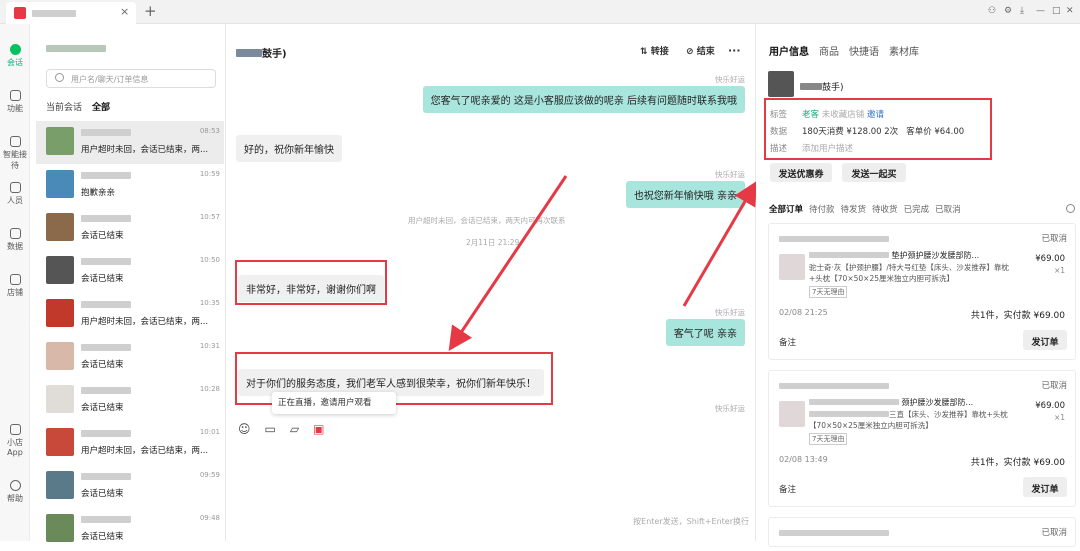 The image size is (1080, 551). Describe the element at coordinates (130, 185) in the screenshot. I see `conversation-item: 10:59 抱歉亲亲` at that location.